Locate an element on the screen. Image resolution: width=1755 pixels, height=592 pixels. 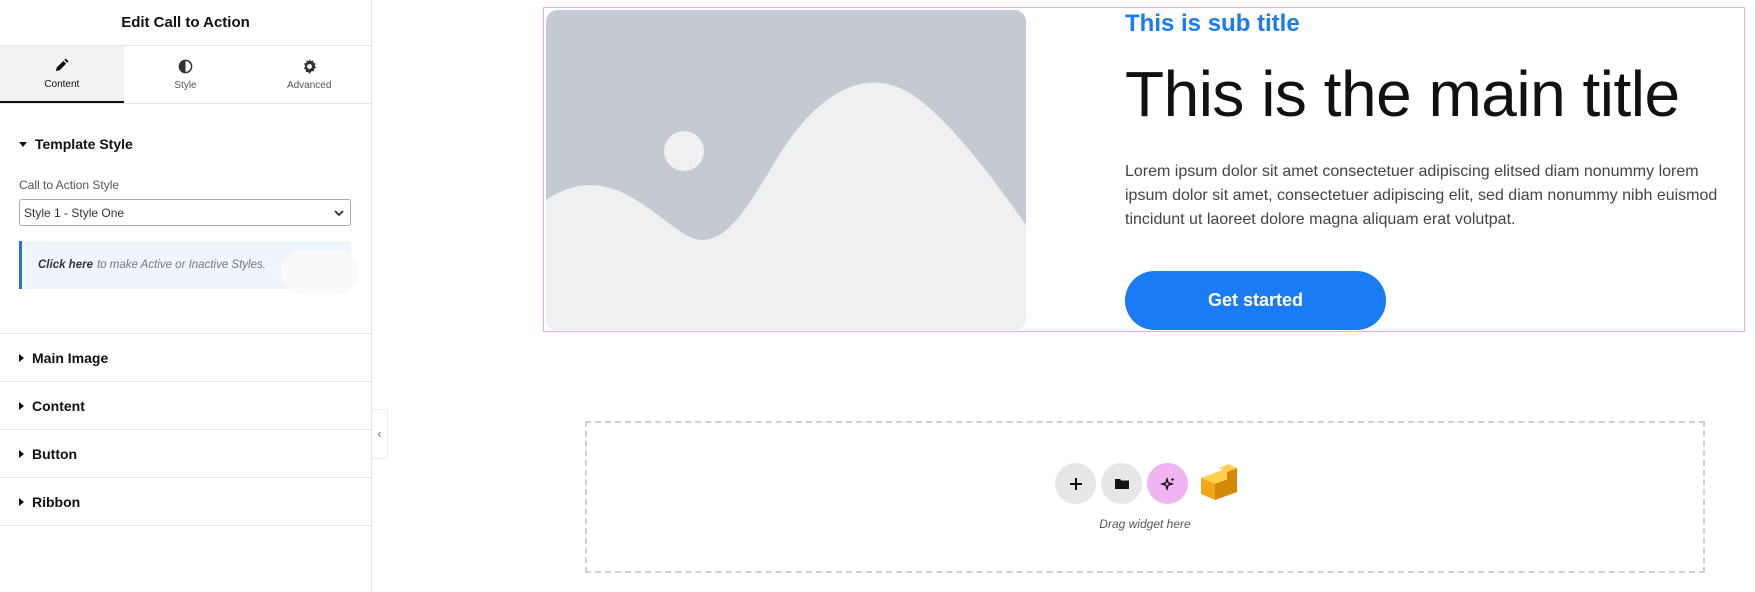
plus-icon is located at coordinates (1075, 483).